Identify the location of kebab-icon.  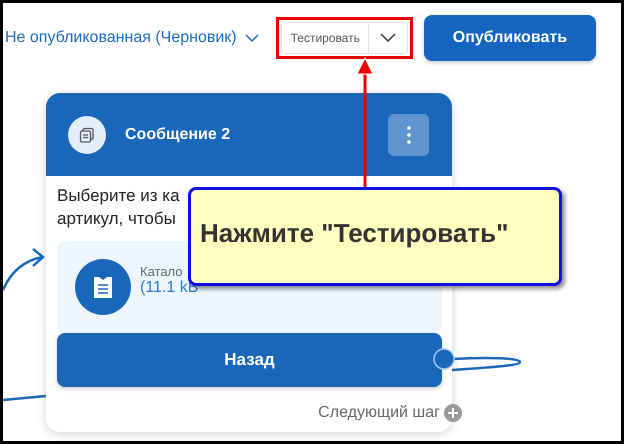
(408, 135).